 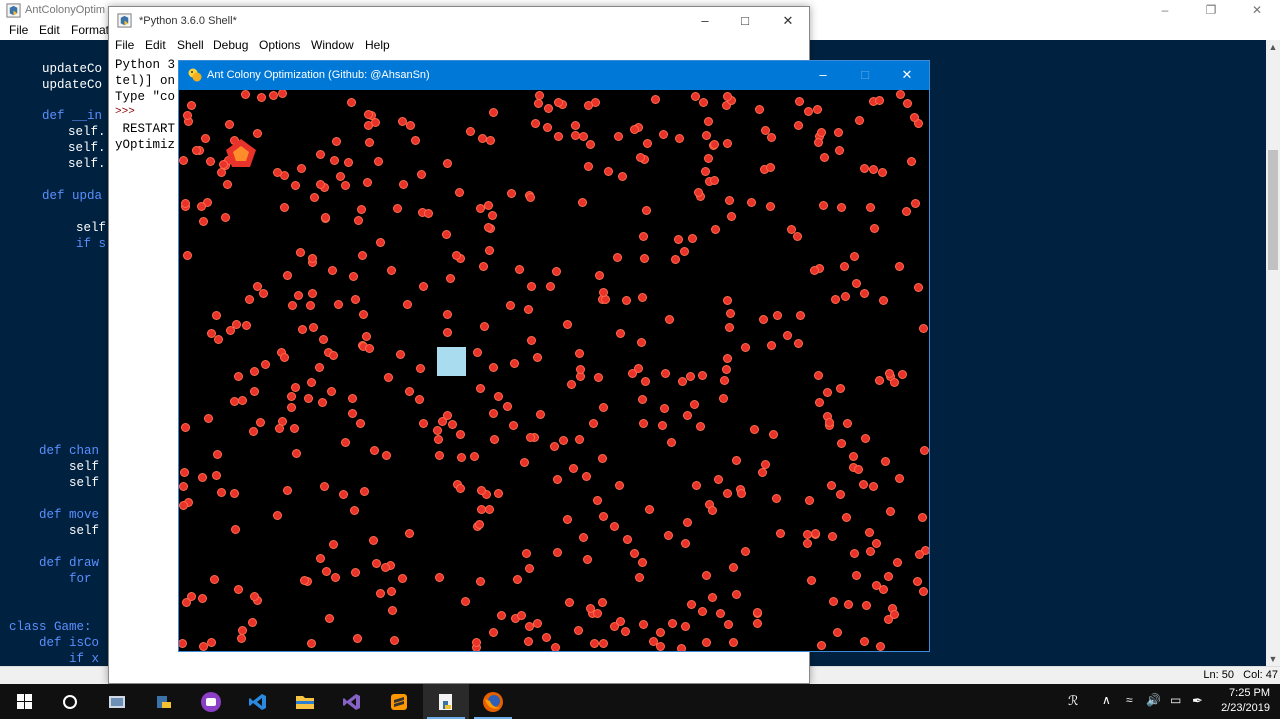 I want to click on shell-menu-window: Window, so click(x=332, y=45).